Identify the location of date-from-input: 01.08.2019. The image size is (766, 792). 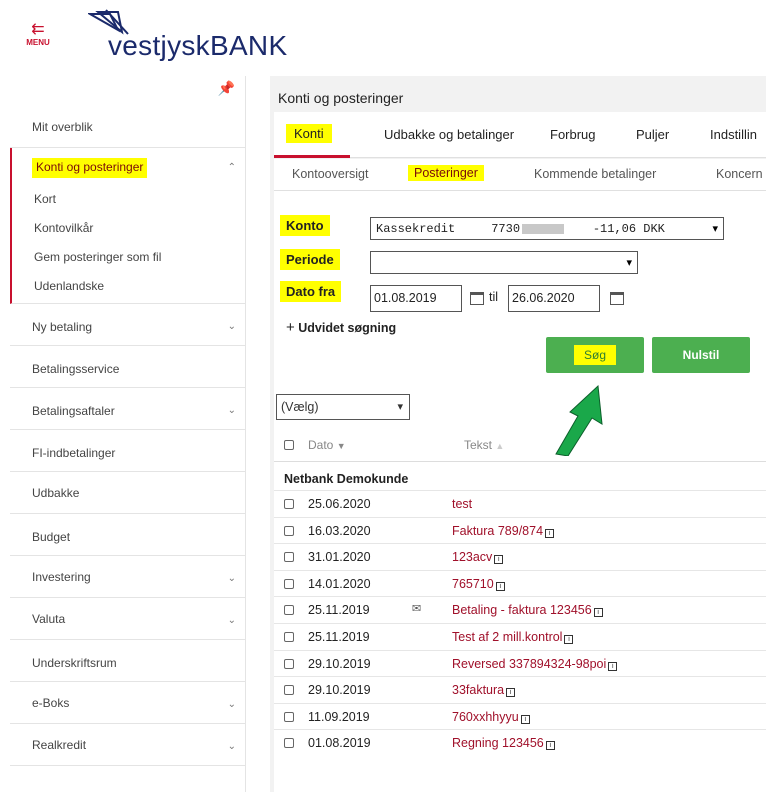
(416, 298).